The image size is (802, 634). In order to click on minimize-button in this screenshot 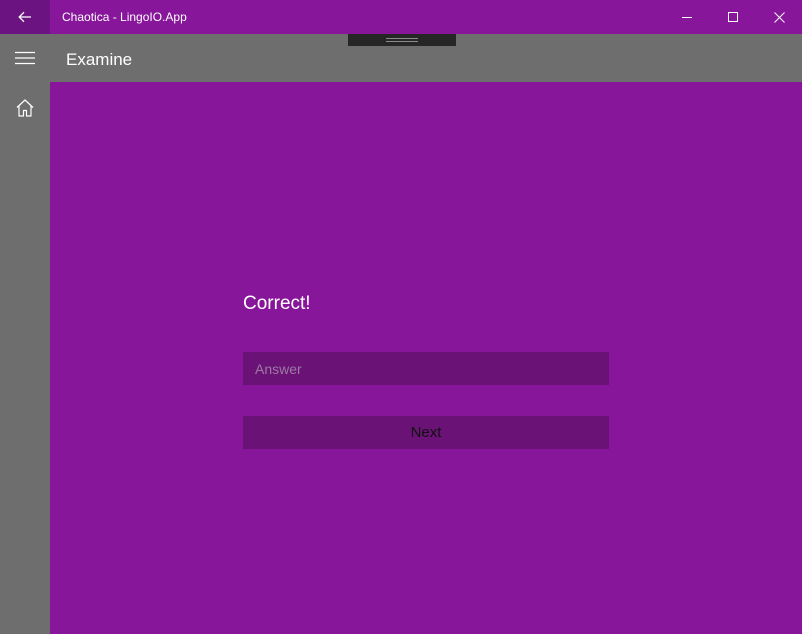, I will do `click(687, 17)`.